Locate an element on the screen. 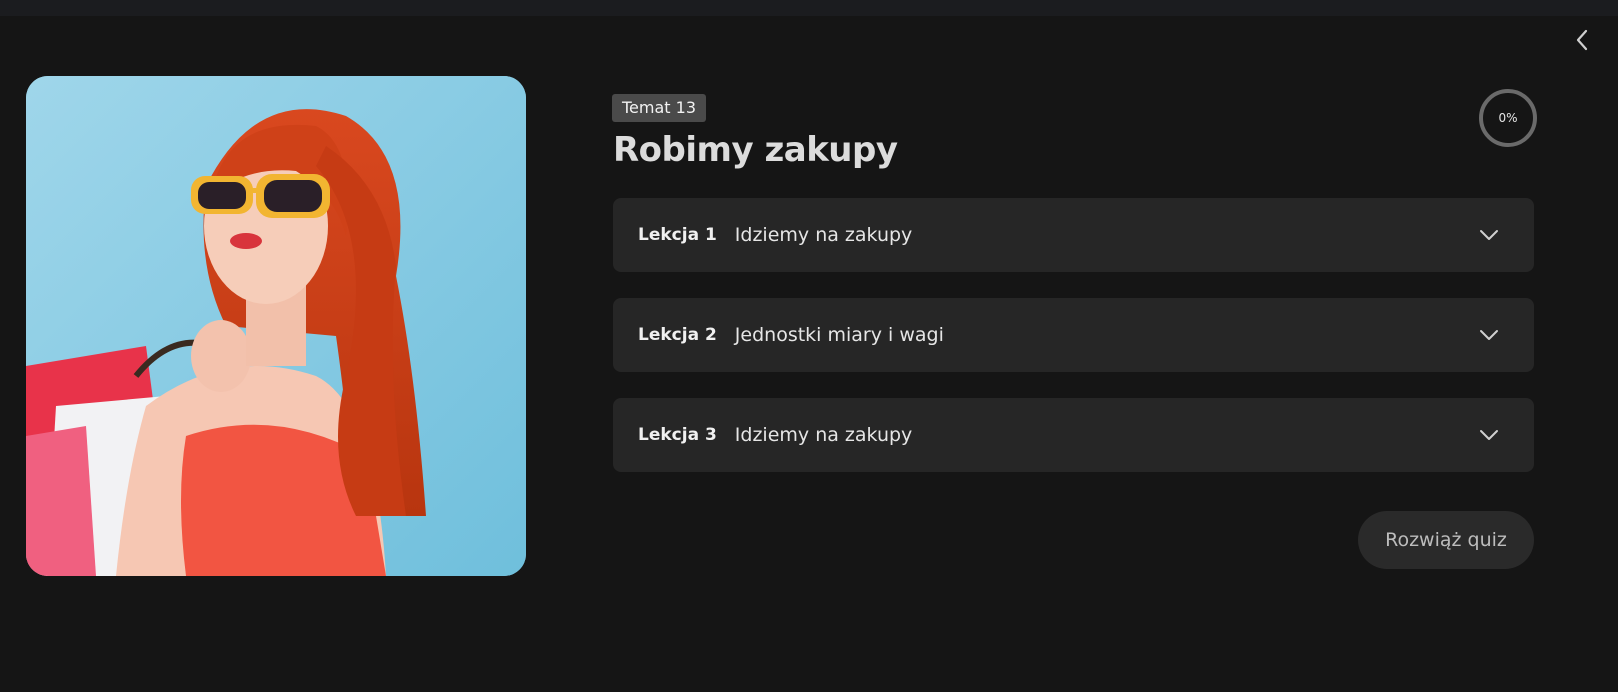 The height and width of the screenshot is (692, 1618). chevron-left-icon is located at coordinates (1582, 40).